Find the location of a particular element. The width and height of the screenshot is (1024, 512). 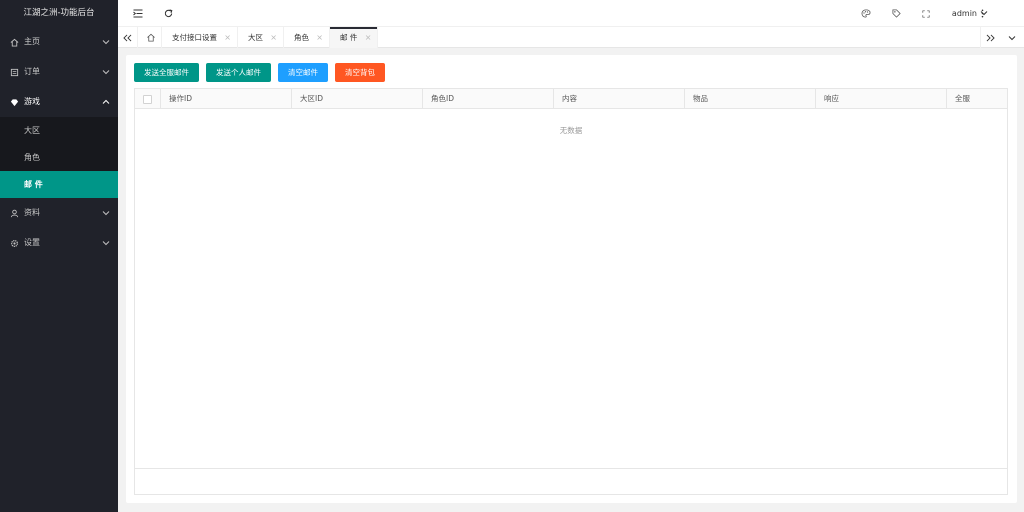

tabs-scroll-right-icon is located at coordinates (990, 37).